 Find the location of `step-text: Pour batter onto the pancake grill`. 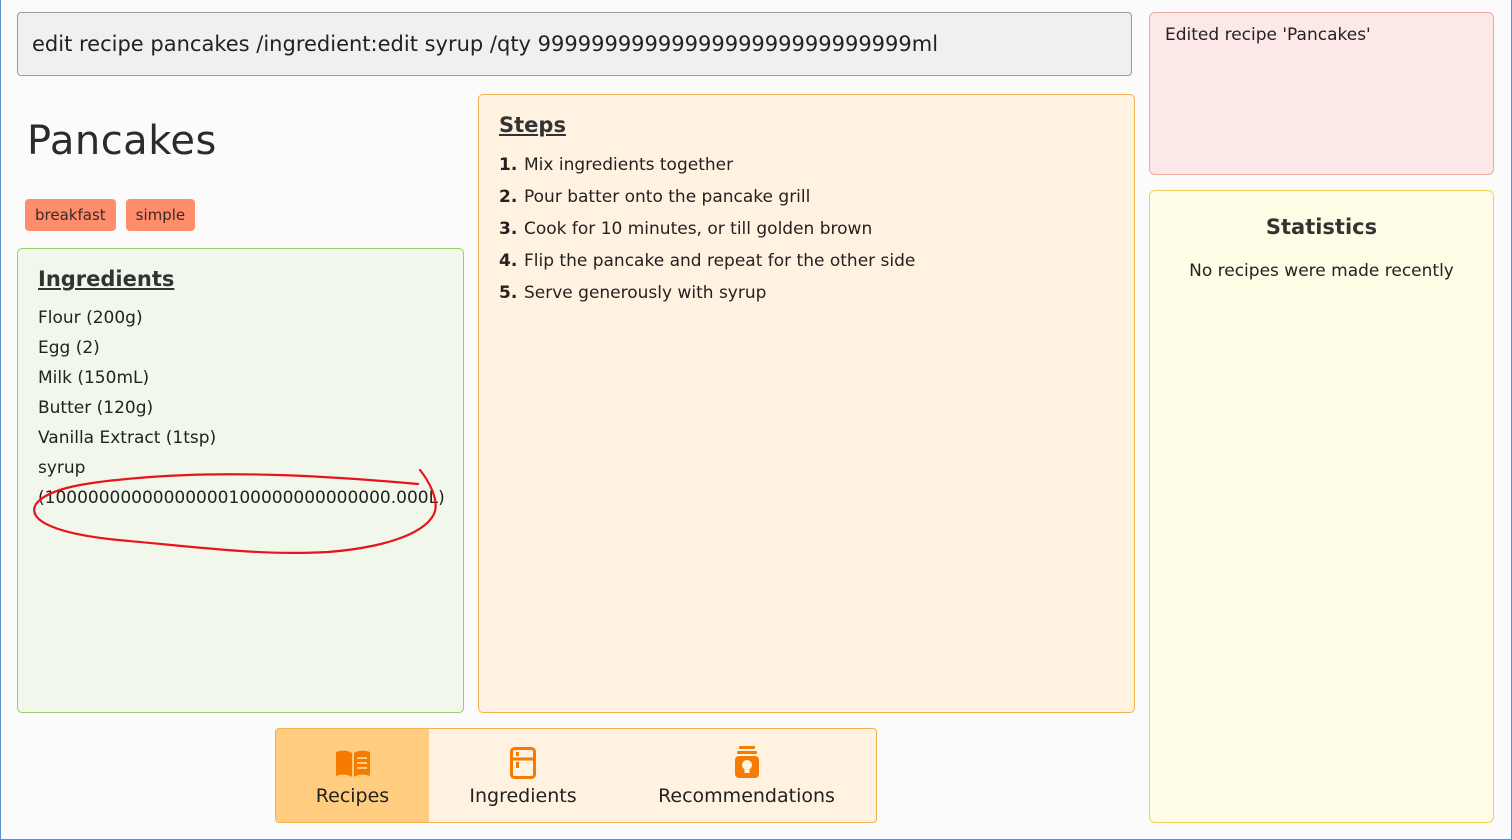

step-text: Pour batter onto the pancake grill is located at coordinates (667, 197).